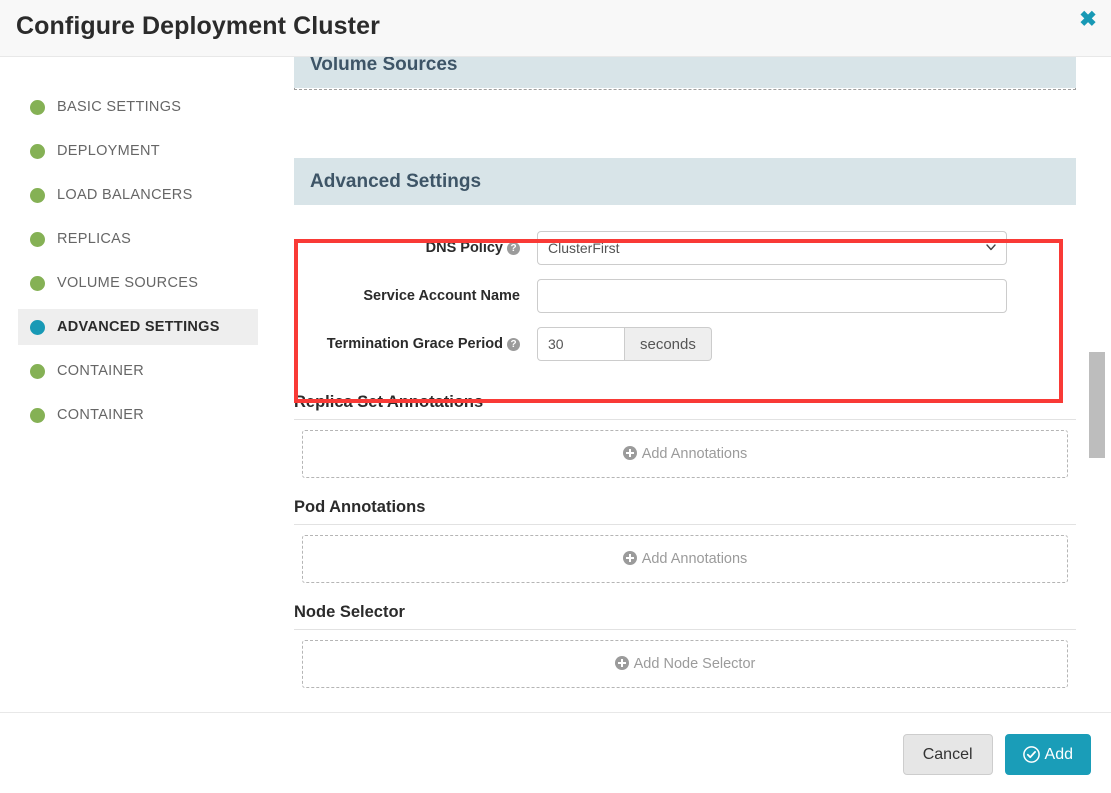 This screenshot has width=1111, height=793. I want to click on sidebar-item-basic-settings: BASIC SETTINGS, so click(138, 107).